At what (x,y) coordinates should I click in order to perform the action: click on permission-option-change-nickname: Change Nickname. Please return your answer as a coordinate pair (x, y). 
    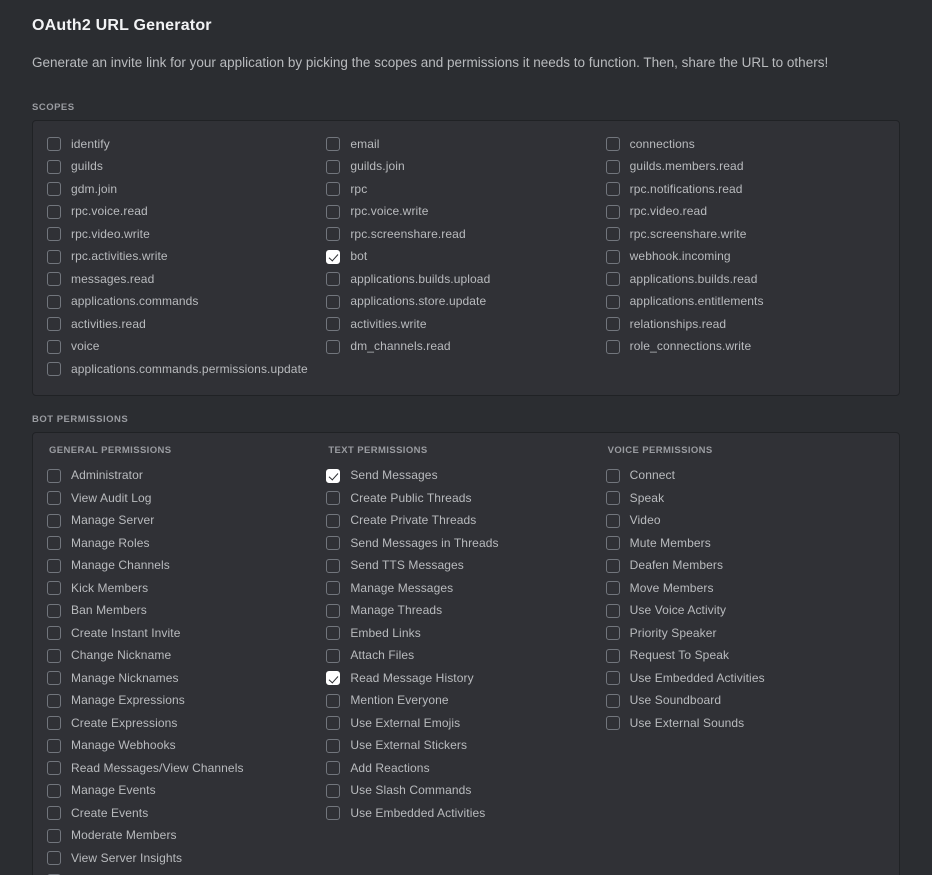
    Looking at the image, I should click on (186, 656).